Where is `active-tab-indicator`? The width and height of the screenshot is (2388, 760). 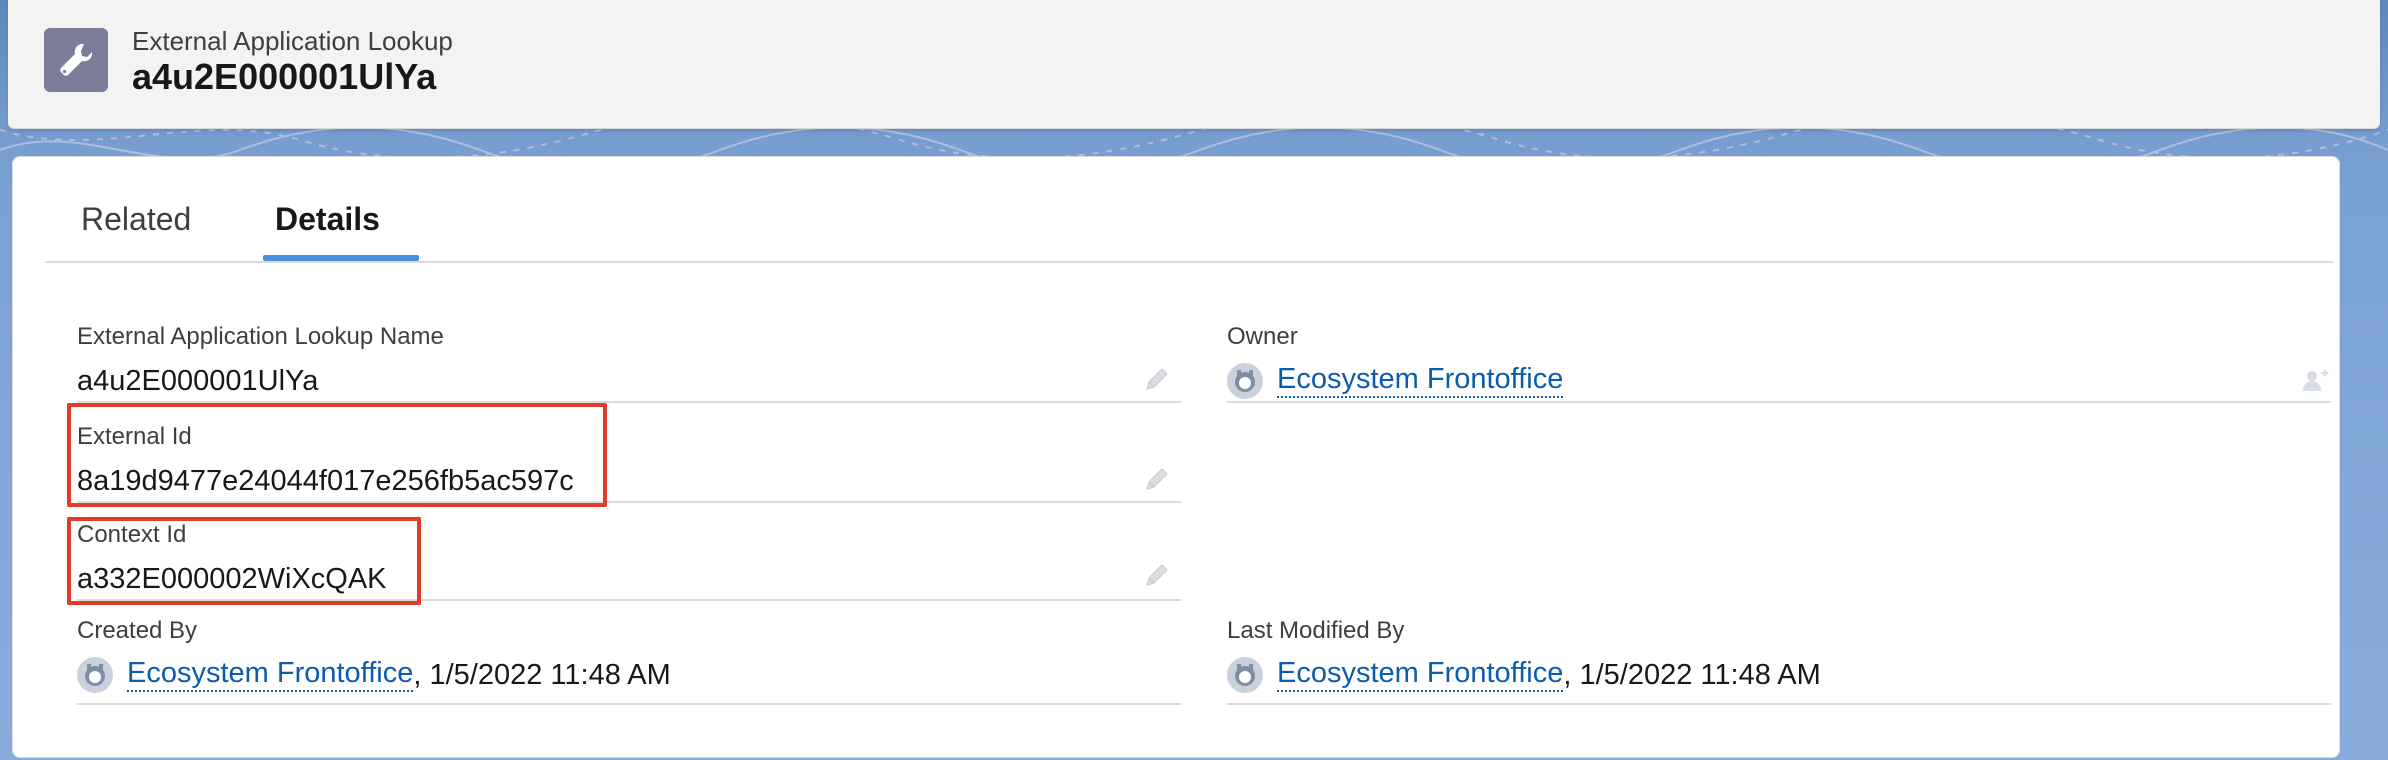
active-tab-indicator is located at coordinates (341, 258).